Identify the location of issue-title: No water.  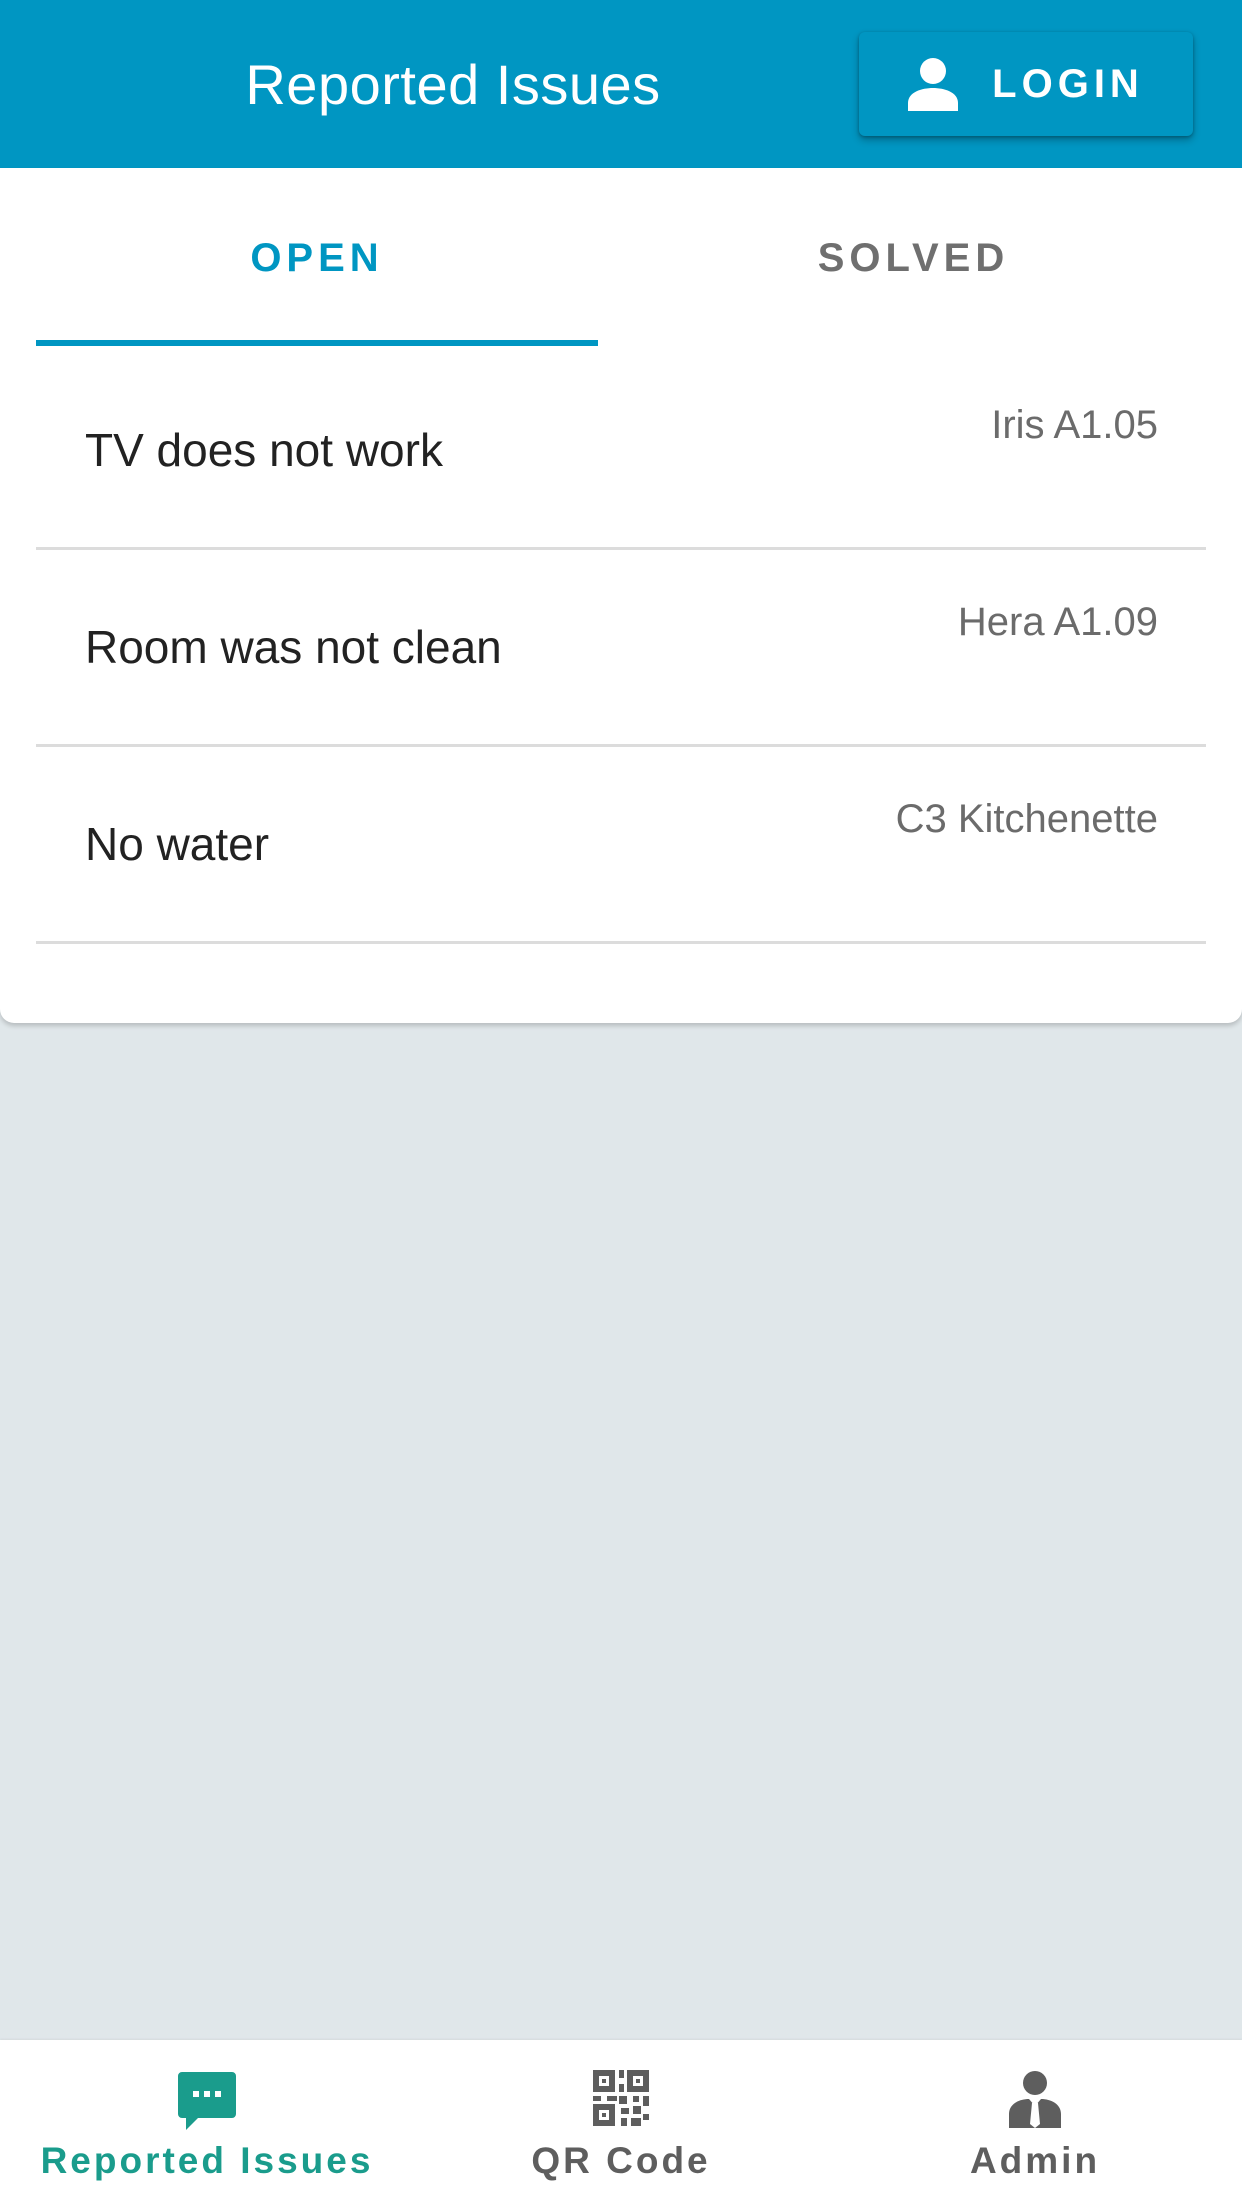
(177, 844).